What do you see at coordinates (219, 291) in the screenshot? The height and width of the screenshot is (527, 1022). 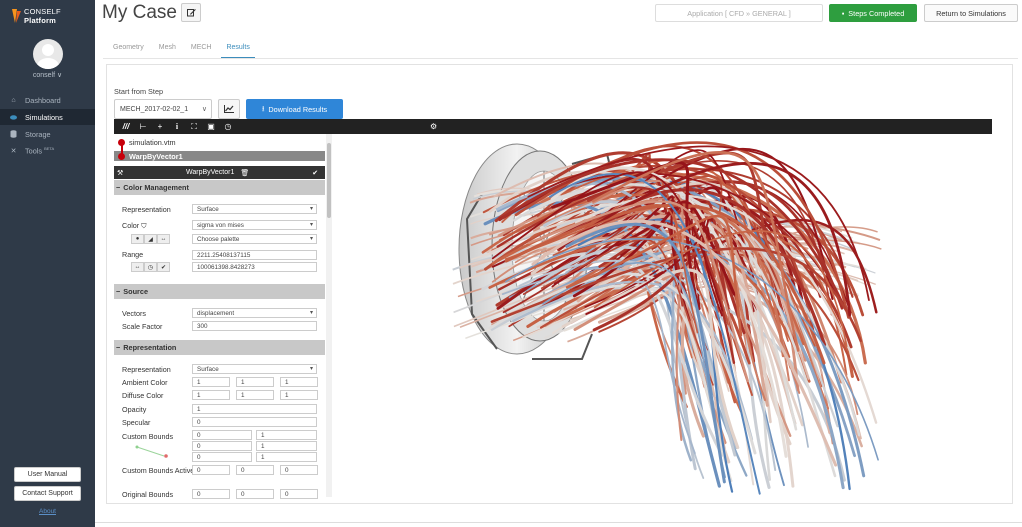 I see `section-source: − Source` at bounding box center [219, 291].